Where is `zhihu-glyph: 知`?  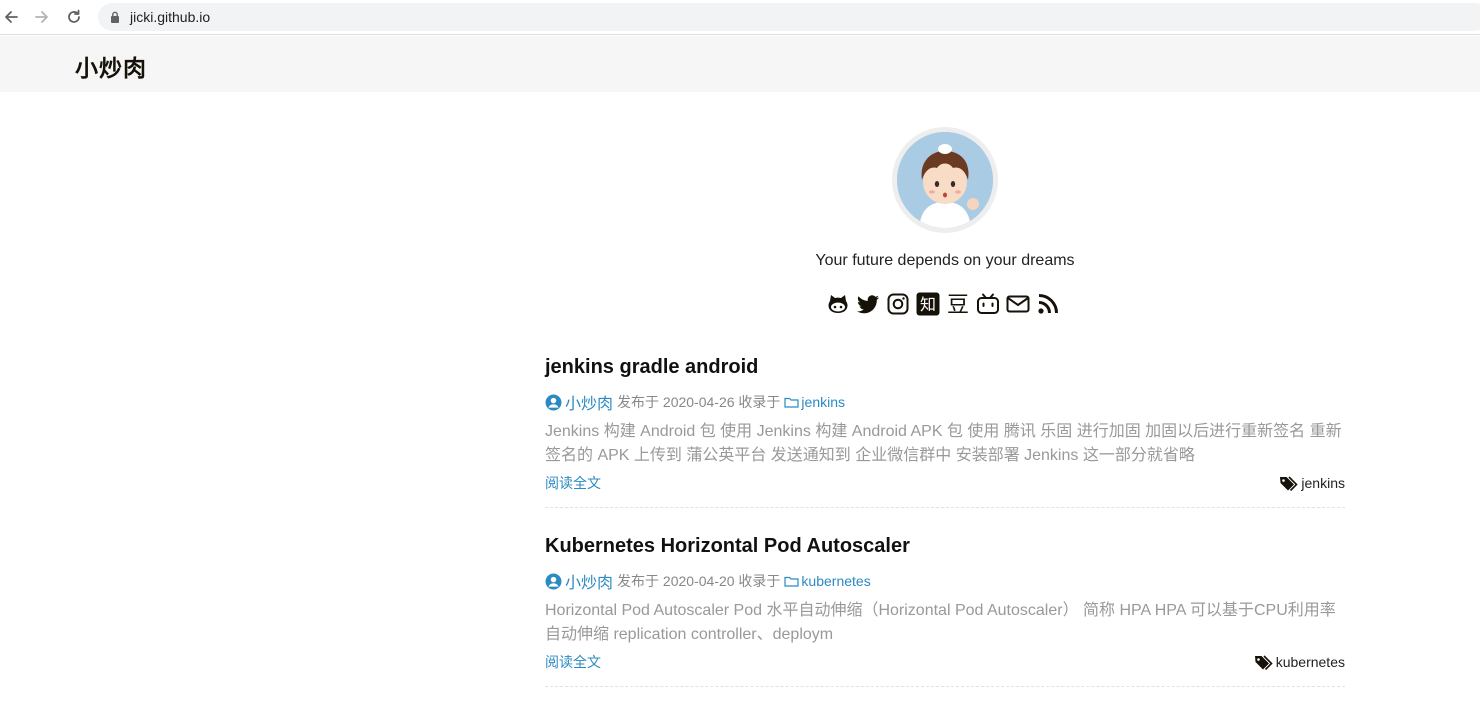
zhihu-glyph: 知 is located at coordinates (928, 304).